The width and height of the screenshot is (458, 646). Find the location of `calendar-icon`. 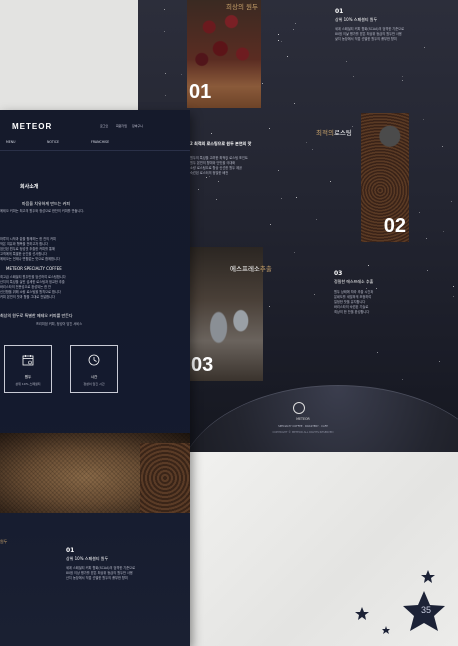

calendar-icon is located at coordinates (28, 360).